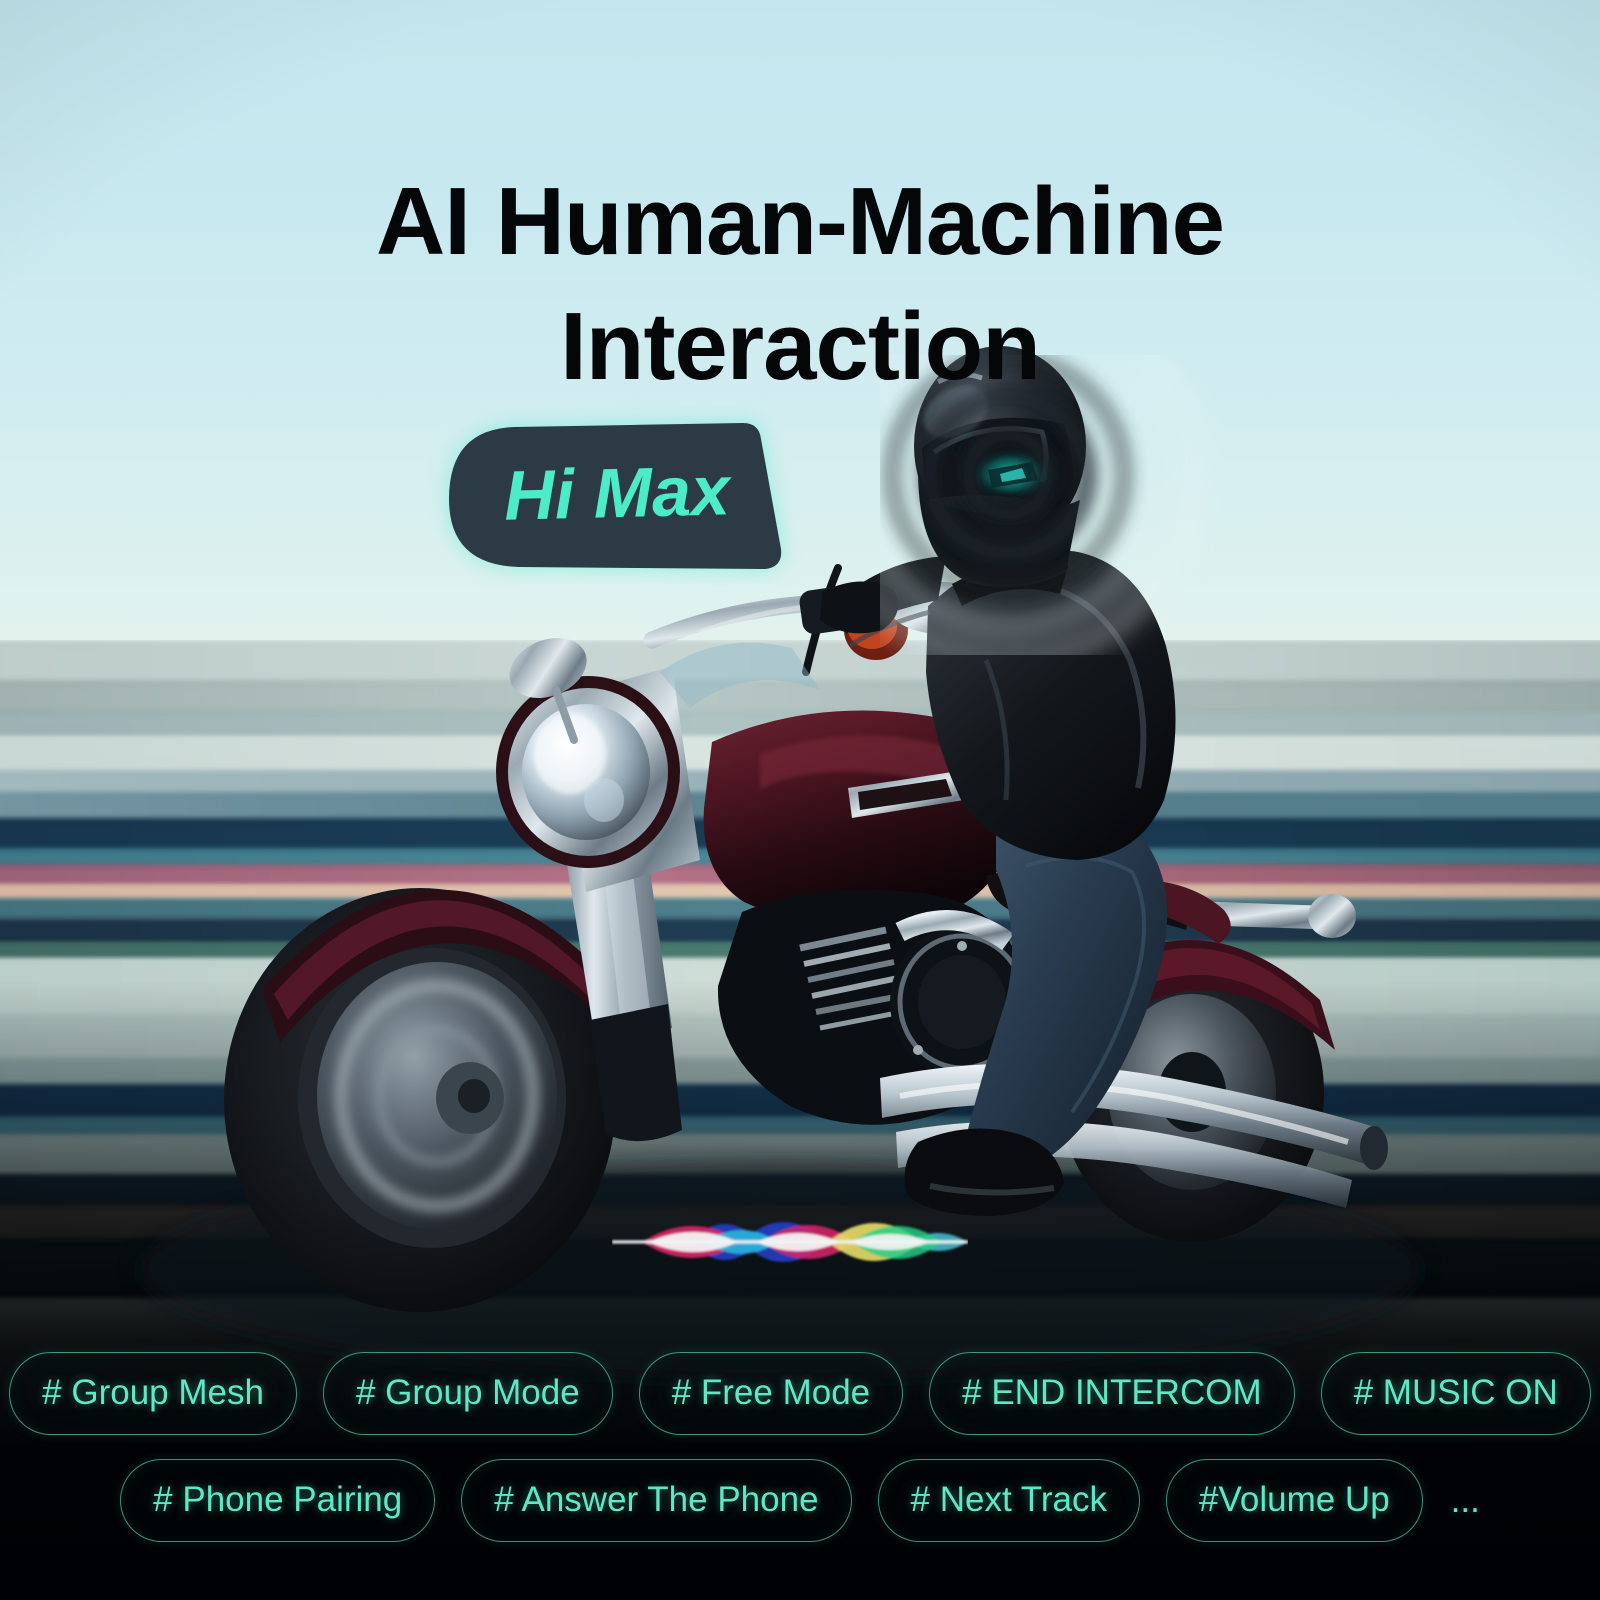 Image resolution: width=1600 pixels, height=1600 pixels. I want to click on feature-tag: # Phone Pairing, so click(278, 1500).